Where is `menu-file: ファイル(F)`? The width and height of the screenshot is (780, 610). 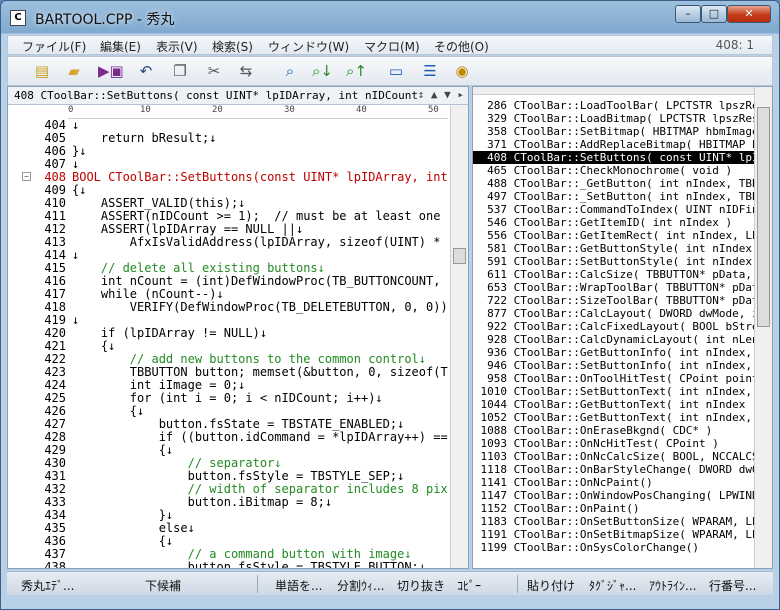
menu-file: ファイル(F) is located at coordinates (54, 46).